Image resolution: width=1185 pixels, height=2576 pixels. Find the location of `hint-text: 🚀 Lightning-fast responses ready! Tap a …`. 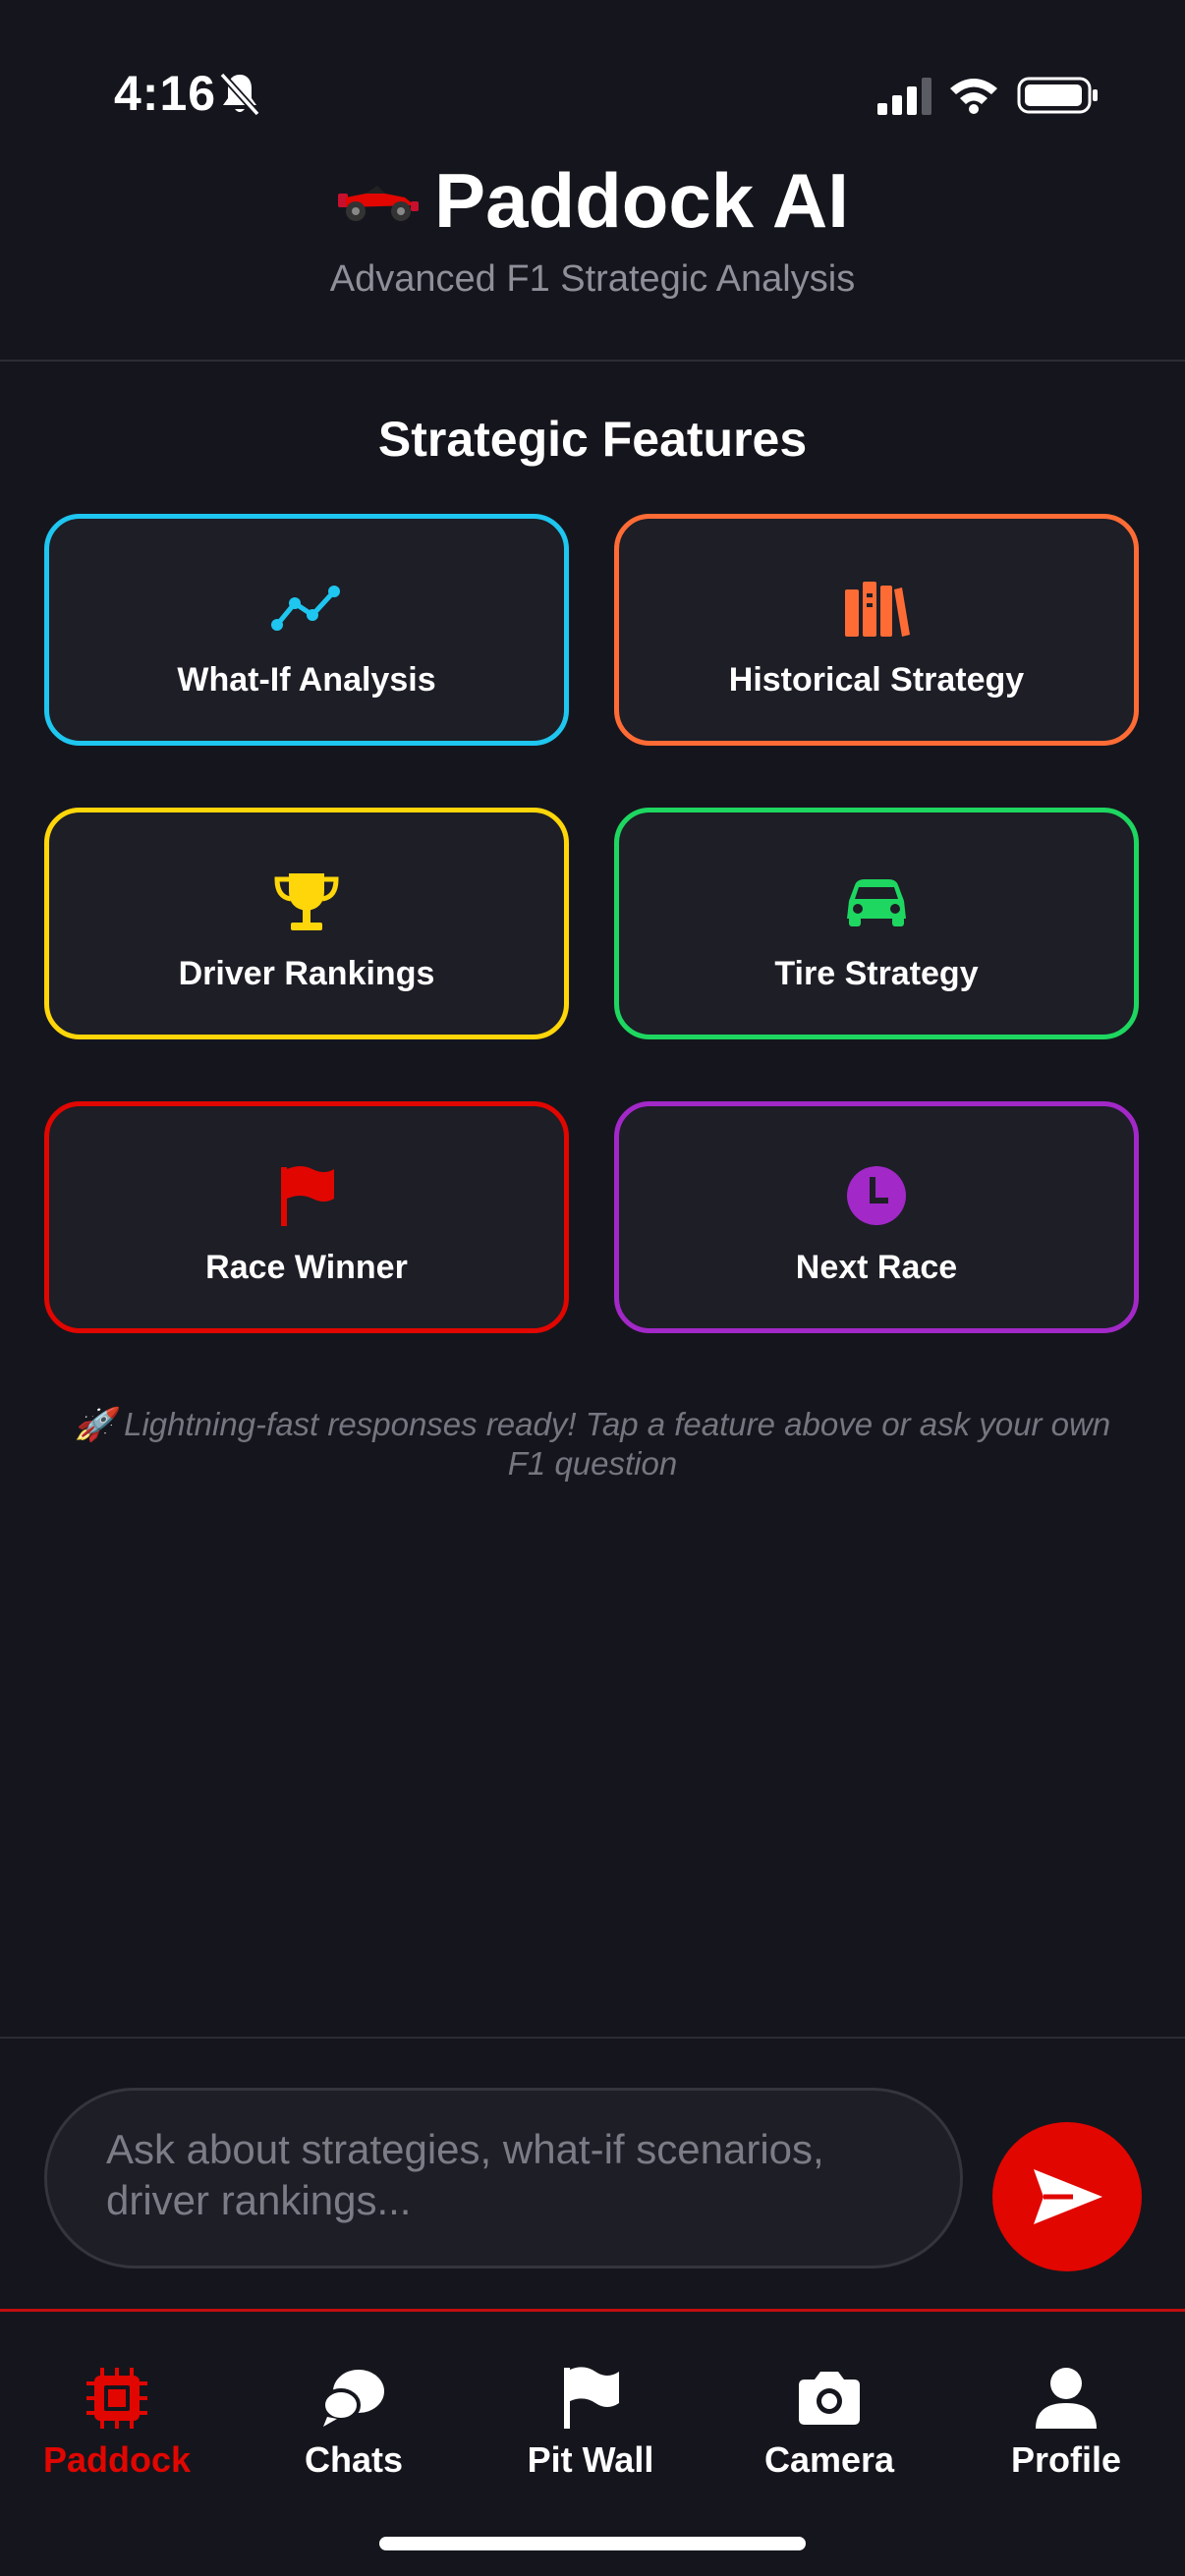

hint-text: 🚀 Lightning-fast responses ready! Tap a … is located at coordinates (592, 1444).